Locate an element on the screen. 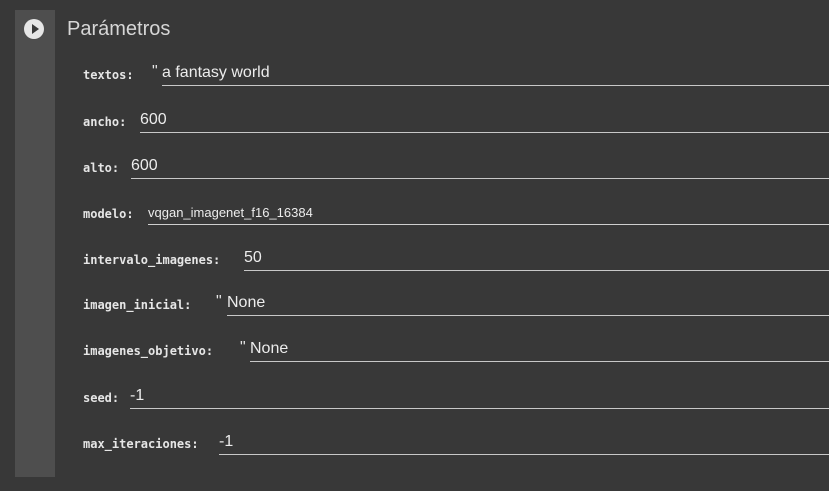 This screenshot has width=829, height=491. param-row-imagen-inicial: imagen_inicial: " None is located at coordinates (456, 305).